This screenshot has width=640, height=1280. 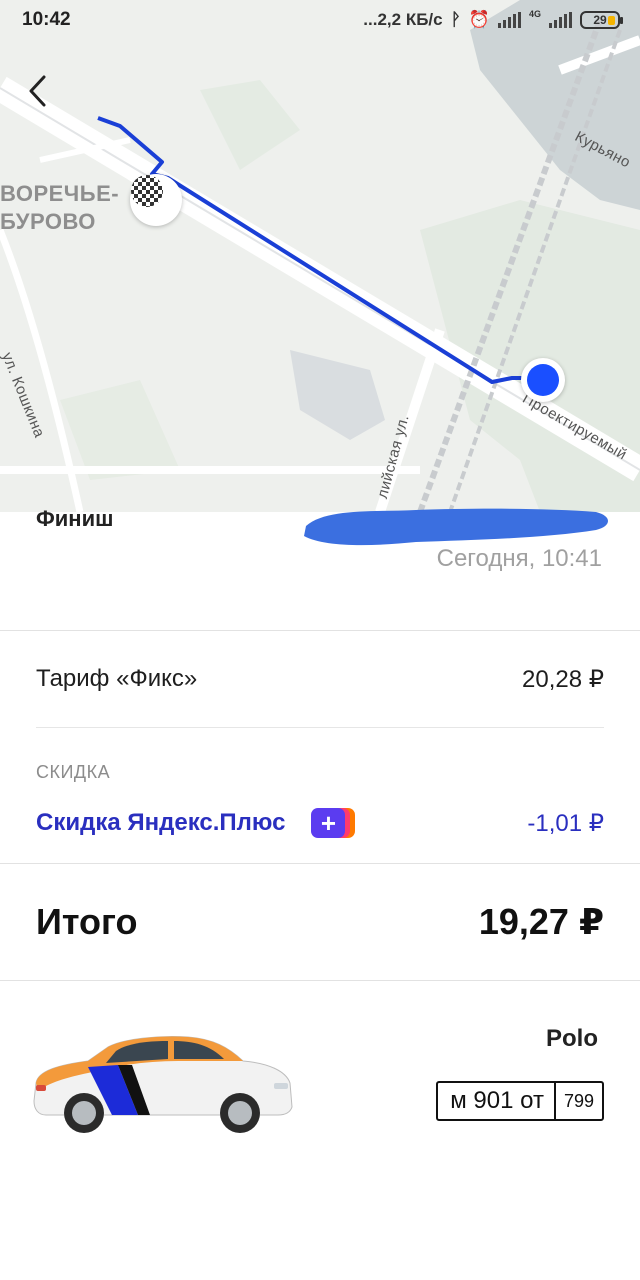 I want to click on discount-row: Скидка Яндекс.Плюс + -1,01 ₽, so click(x=320, y=823).